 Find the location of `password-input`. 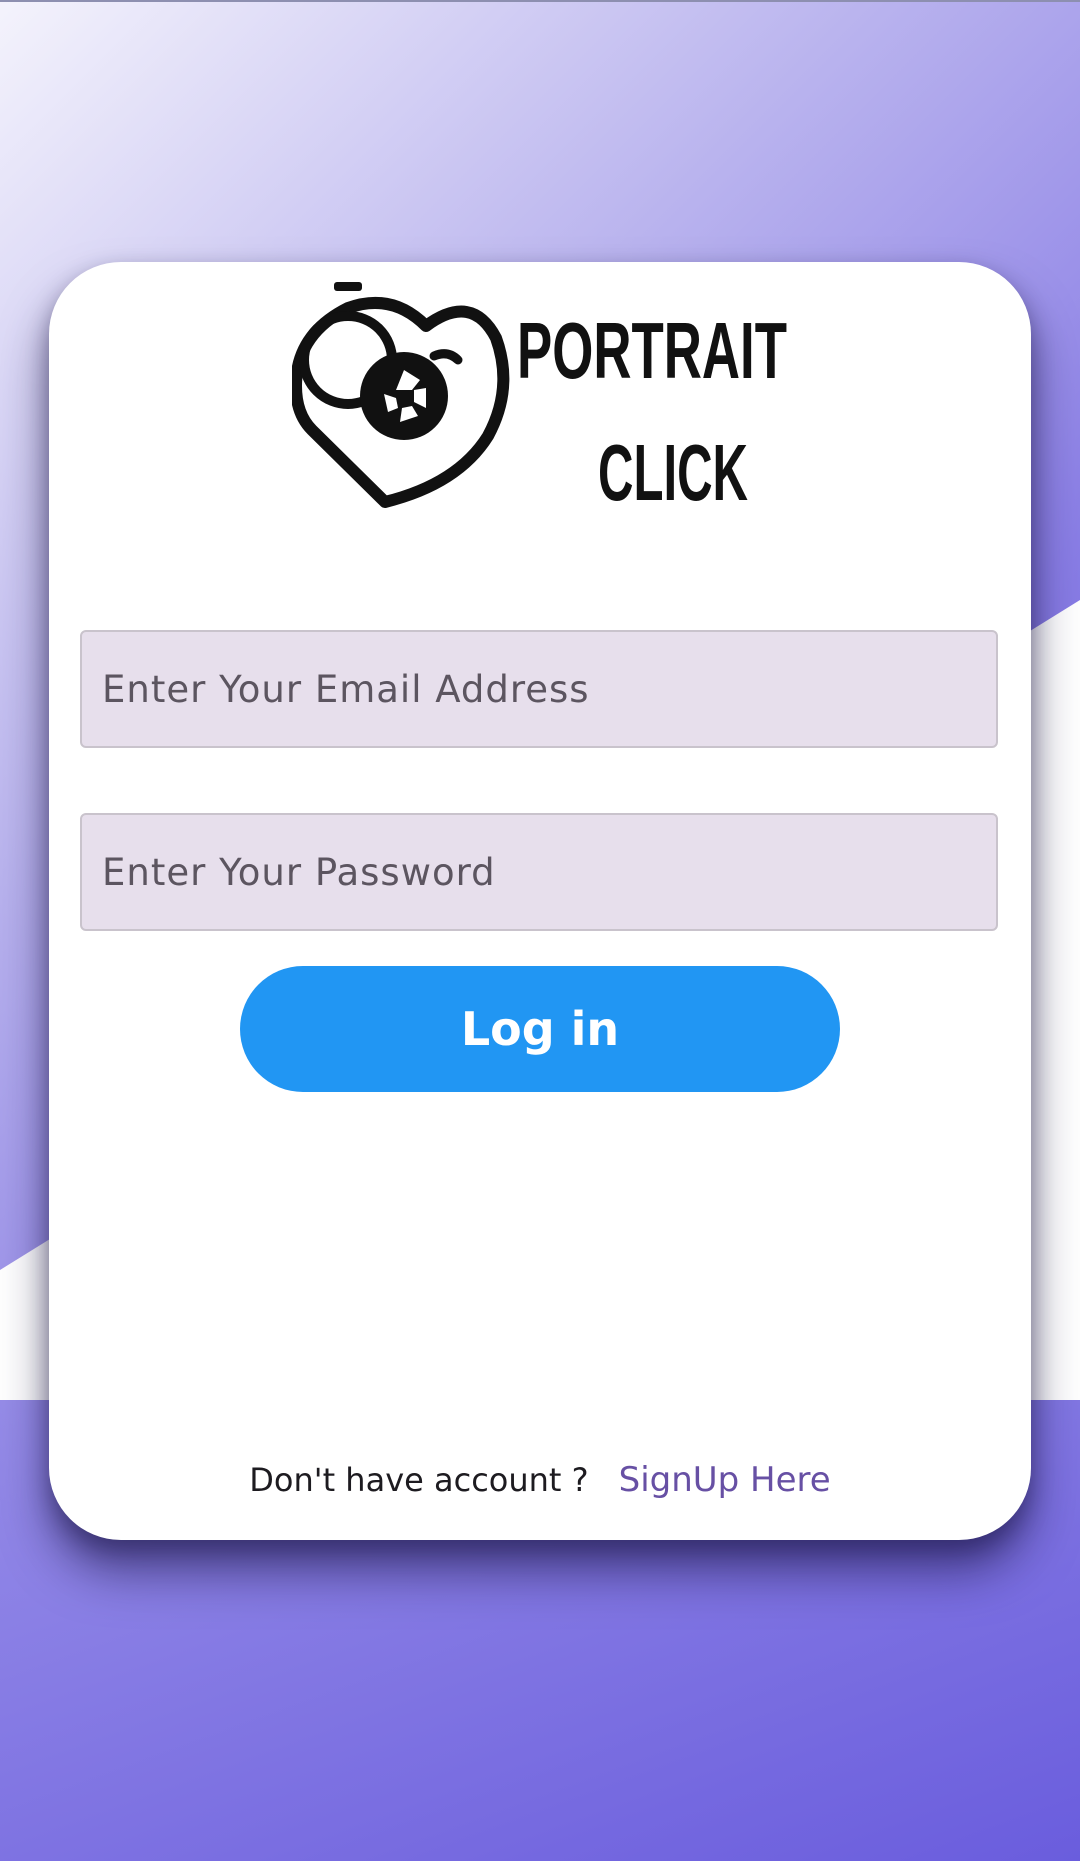

password-input is located at coordinates (539, 872).